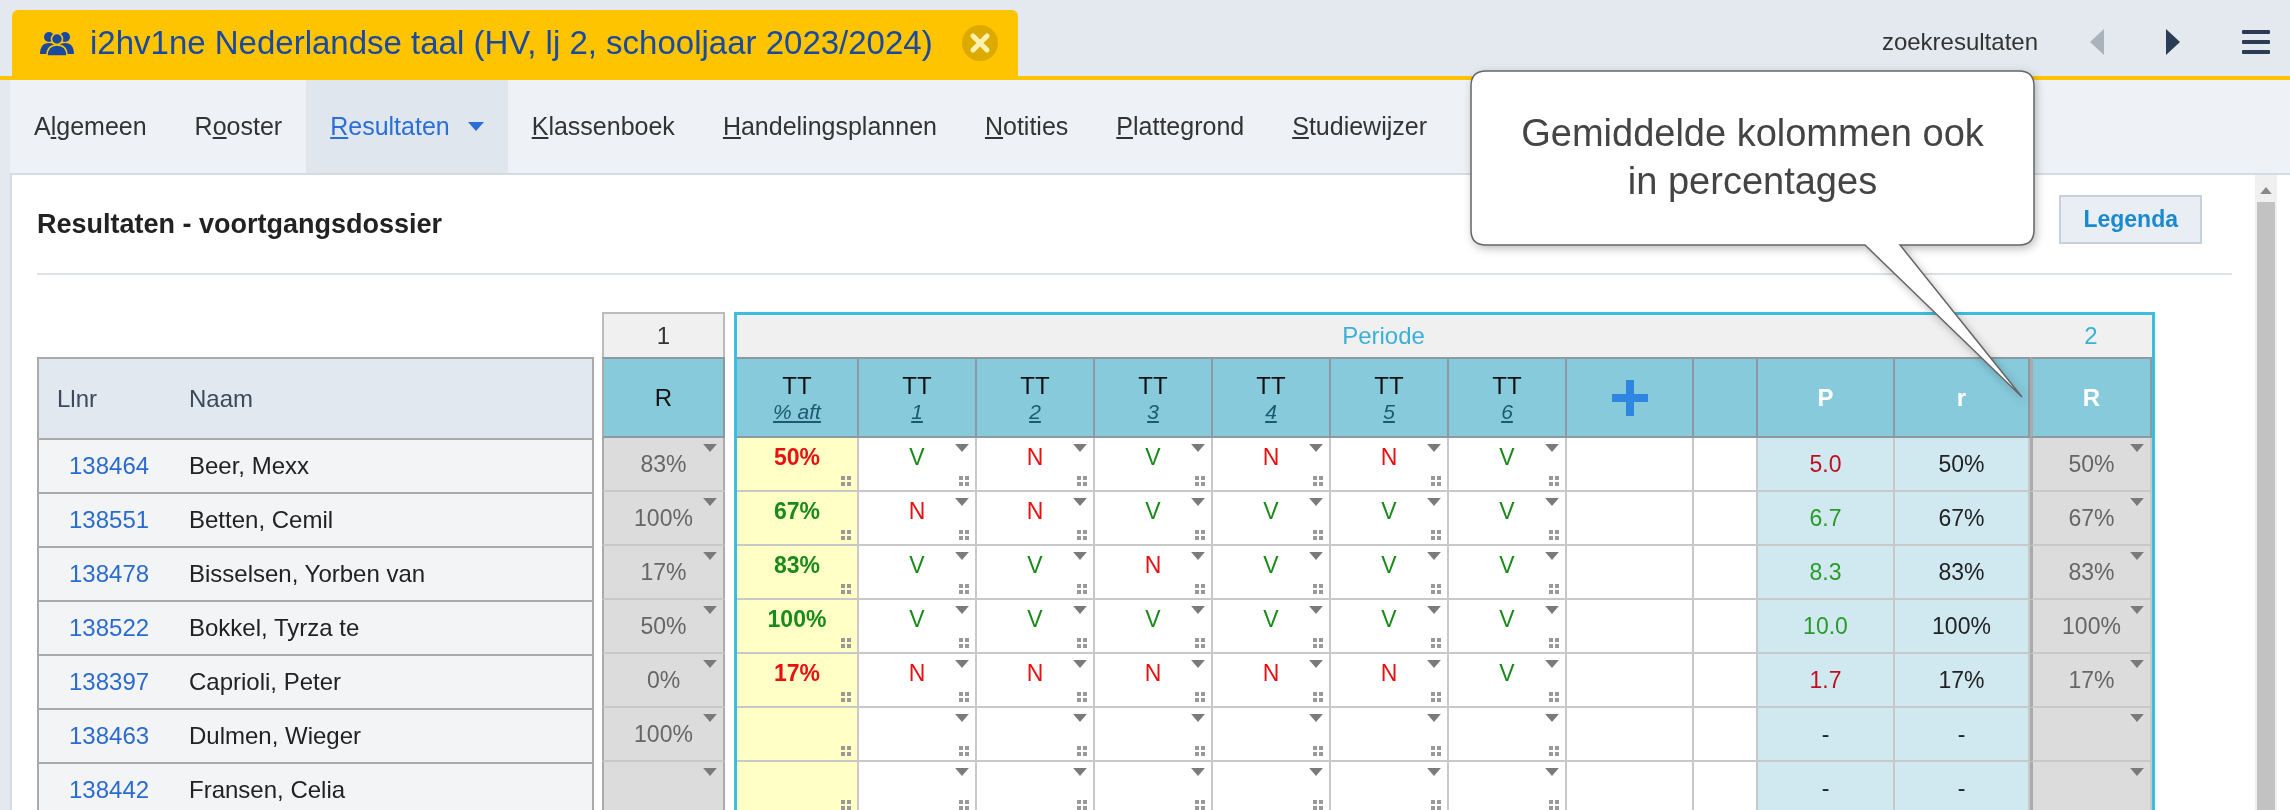 The image size is (2290, 810). I want to click on column-link: 2, so click(1035, 411).